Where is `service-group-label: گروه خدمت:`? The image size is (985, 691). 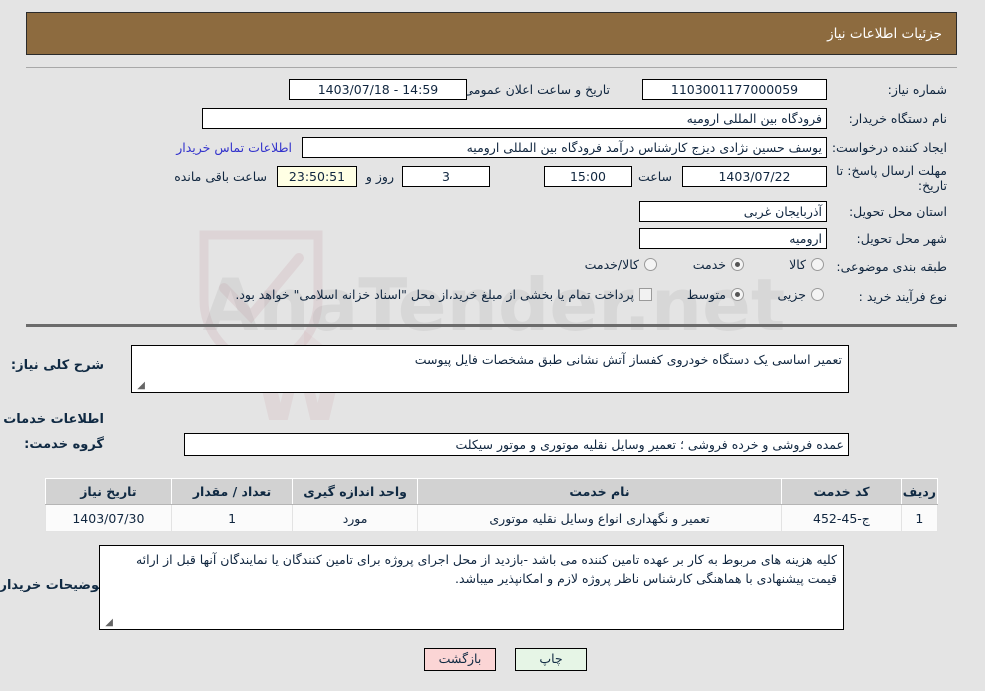 service-group-label: گروه خدمت: is located at coordinates (65, 444).